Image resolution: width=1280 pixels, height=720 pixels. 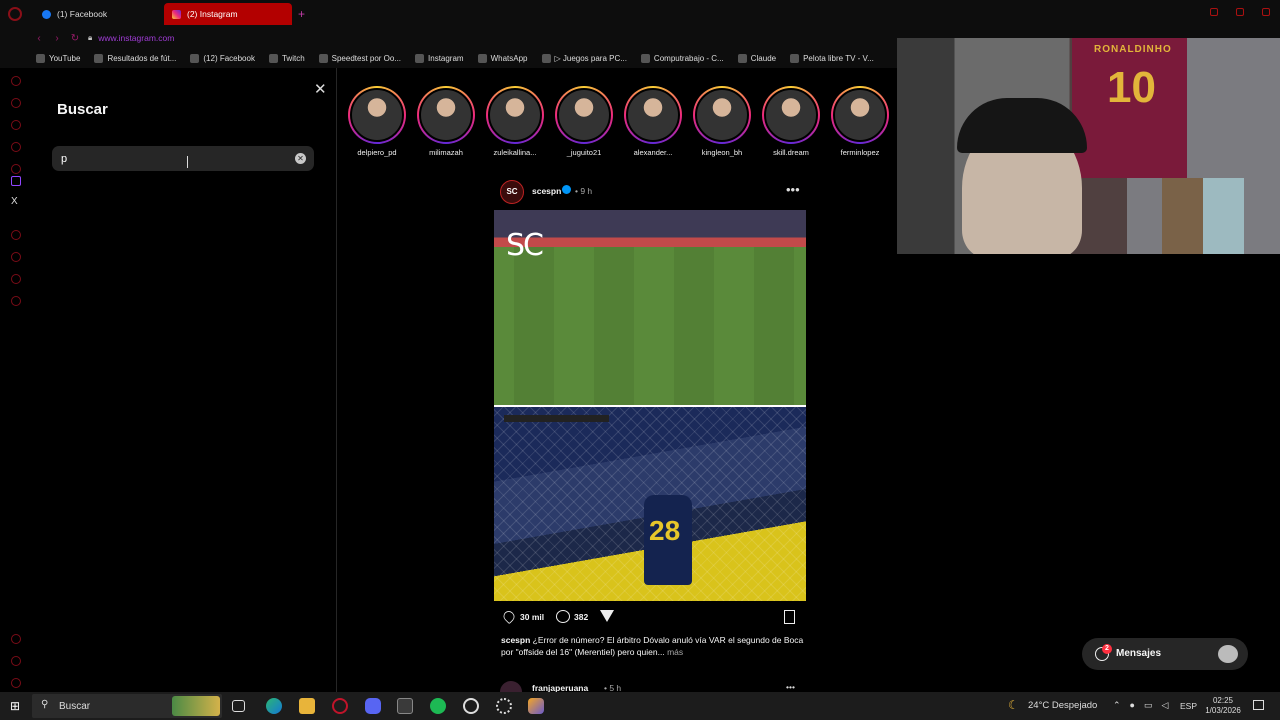 What do you see at coordinates (45, 704) in the screenshot?
I see `search-icon: ⚲` at bounding box center [45, 704].